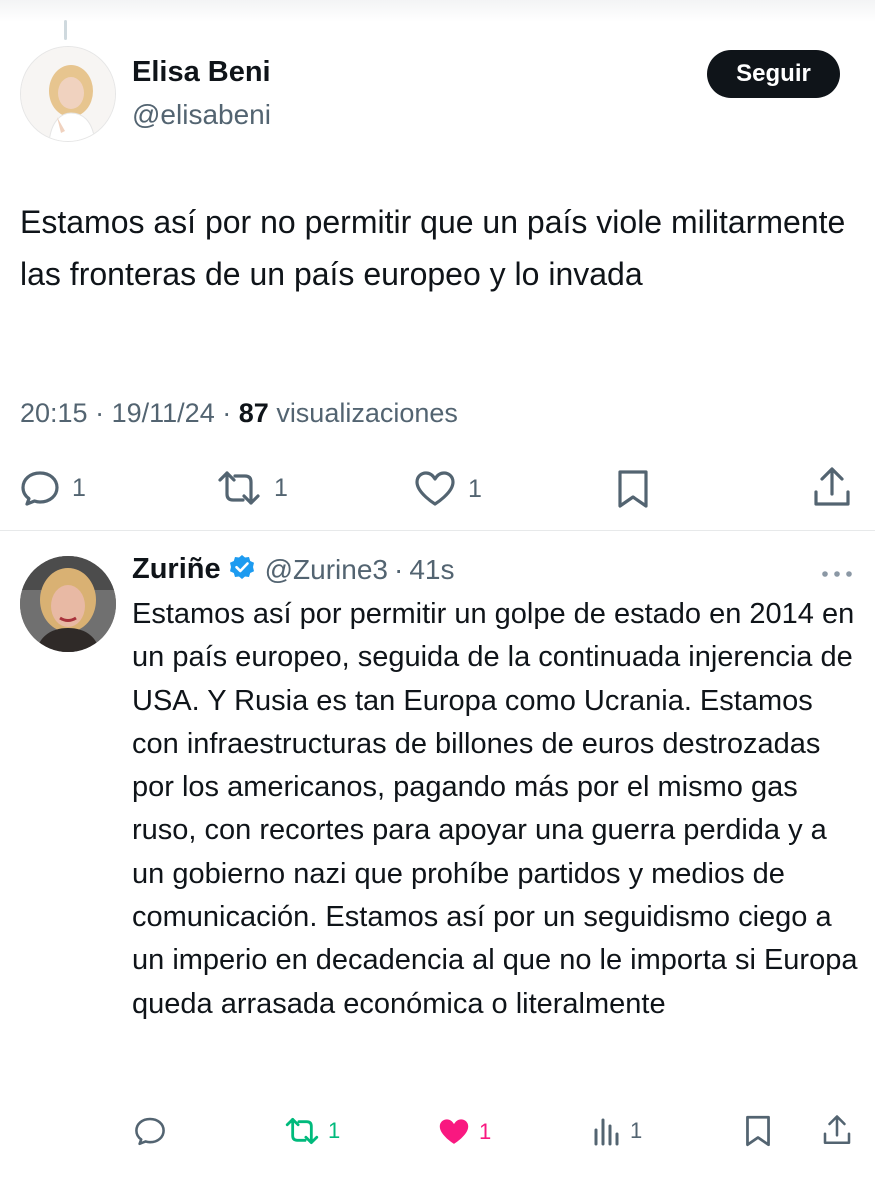  What do you see at coordinates (636, 1130) in the screenshot?
I see `reply-views-count: 1` at bounding box center [636, 1130].